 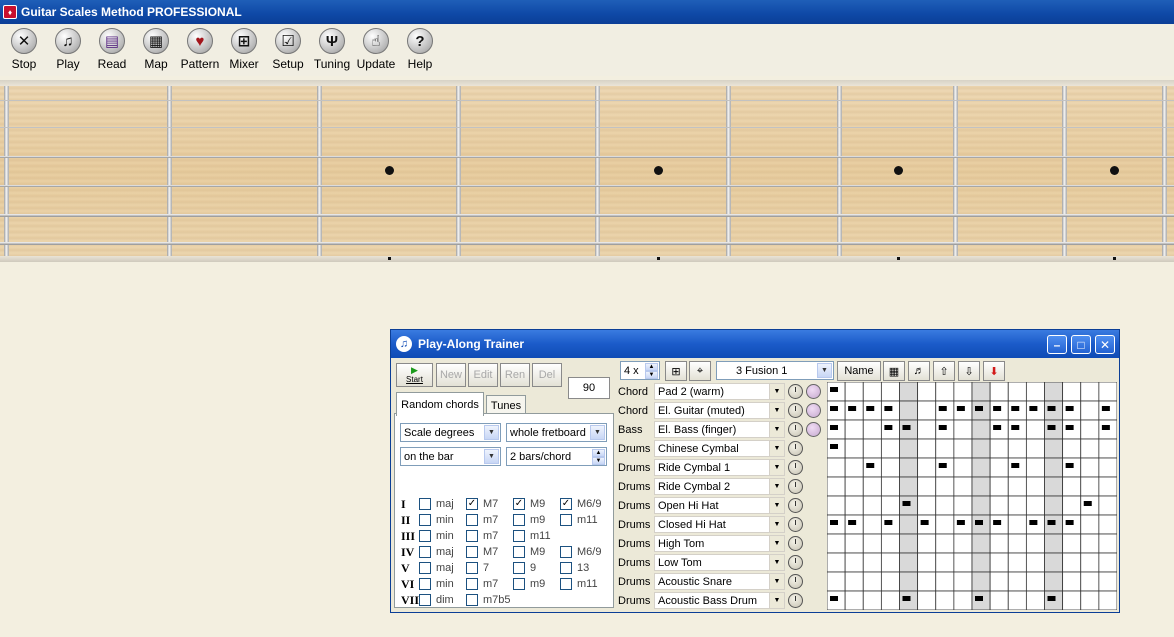 I want to click on scale-select: Scale degrees ▼, so click(x=450, y=432).